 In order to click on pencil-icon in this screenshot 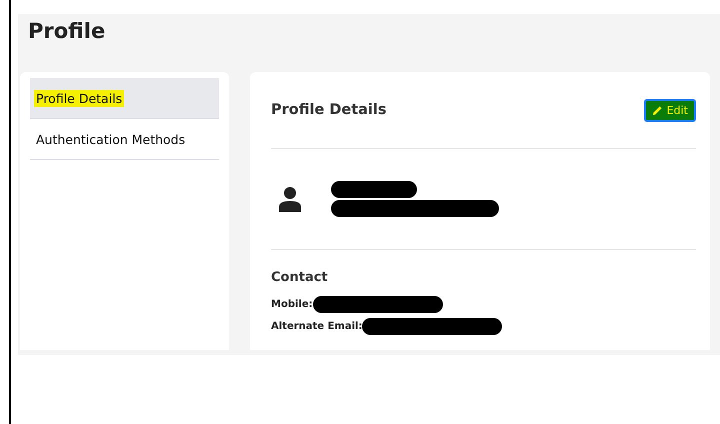, I will do `click(657, 110)`.